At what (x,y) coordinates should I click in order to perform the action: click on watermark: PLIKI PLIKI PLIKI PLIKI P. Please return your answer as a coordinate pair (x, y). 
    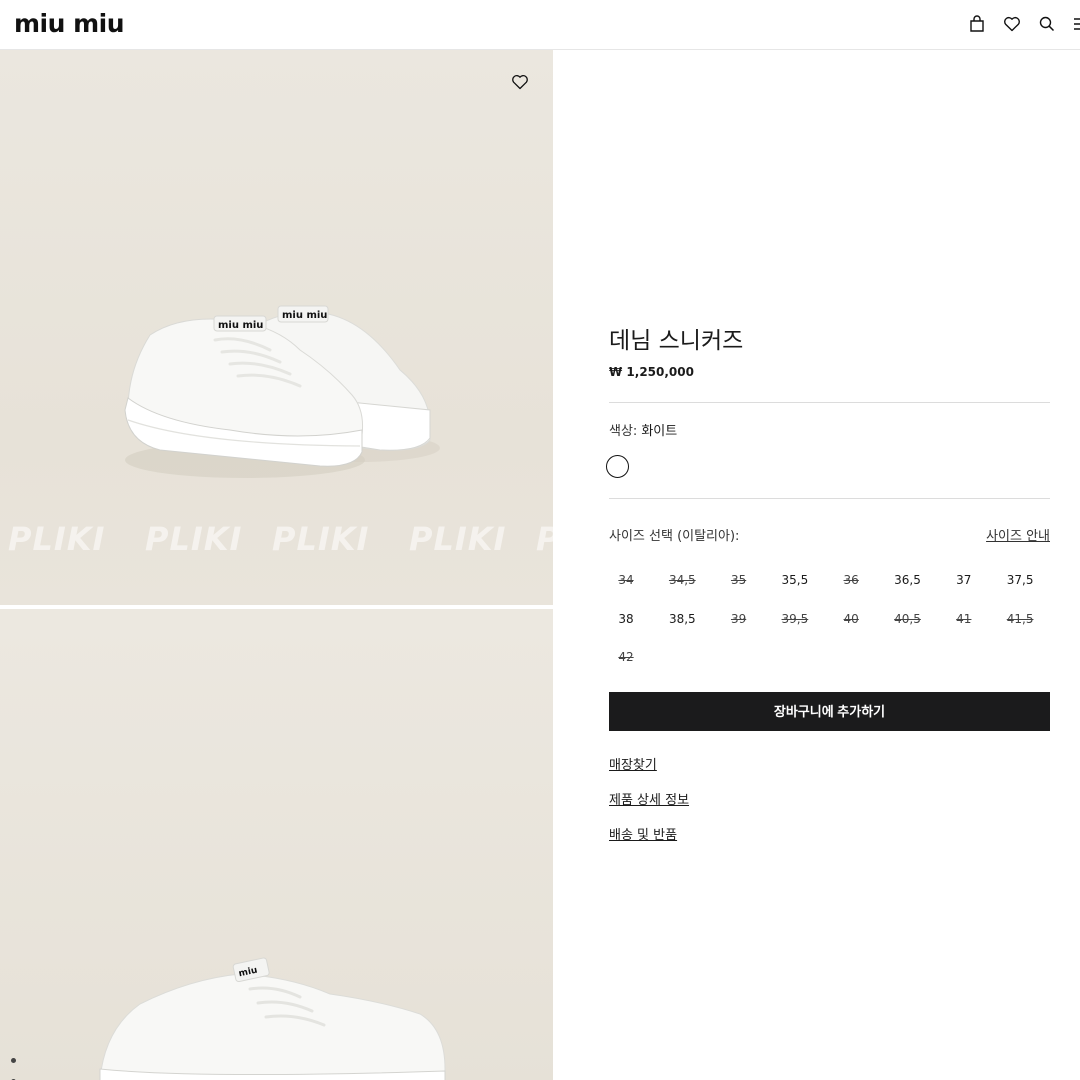
    Looking at the image, I should click on (280, 540).